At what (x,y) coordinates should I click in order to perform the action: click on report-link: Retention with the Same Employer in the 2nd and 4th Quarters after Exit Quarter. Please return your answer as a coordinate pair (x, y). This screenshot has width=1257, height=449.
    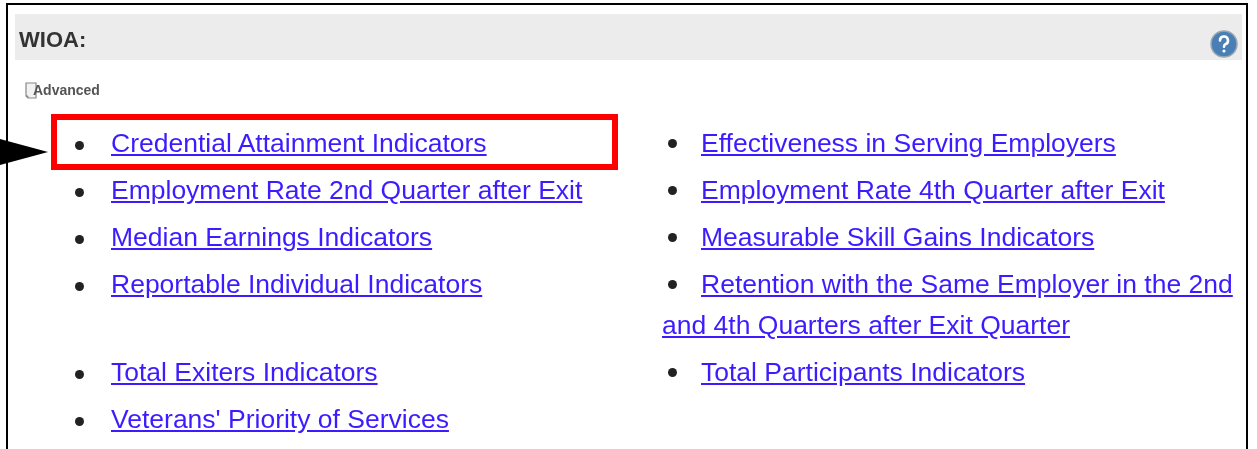
    Looking at the image, I should click on (954, 305).